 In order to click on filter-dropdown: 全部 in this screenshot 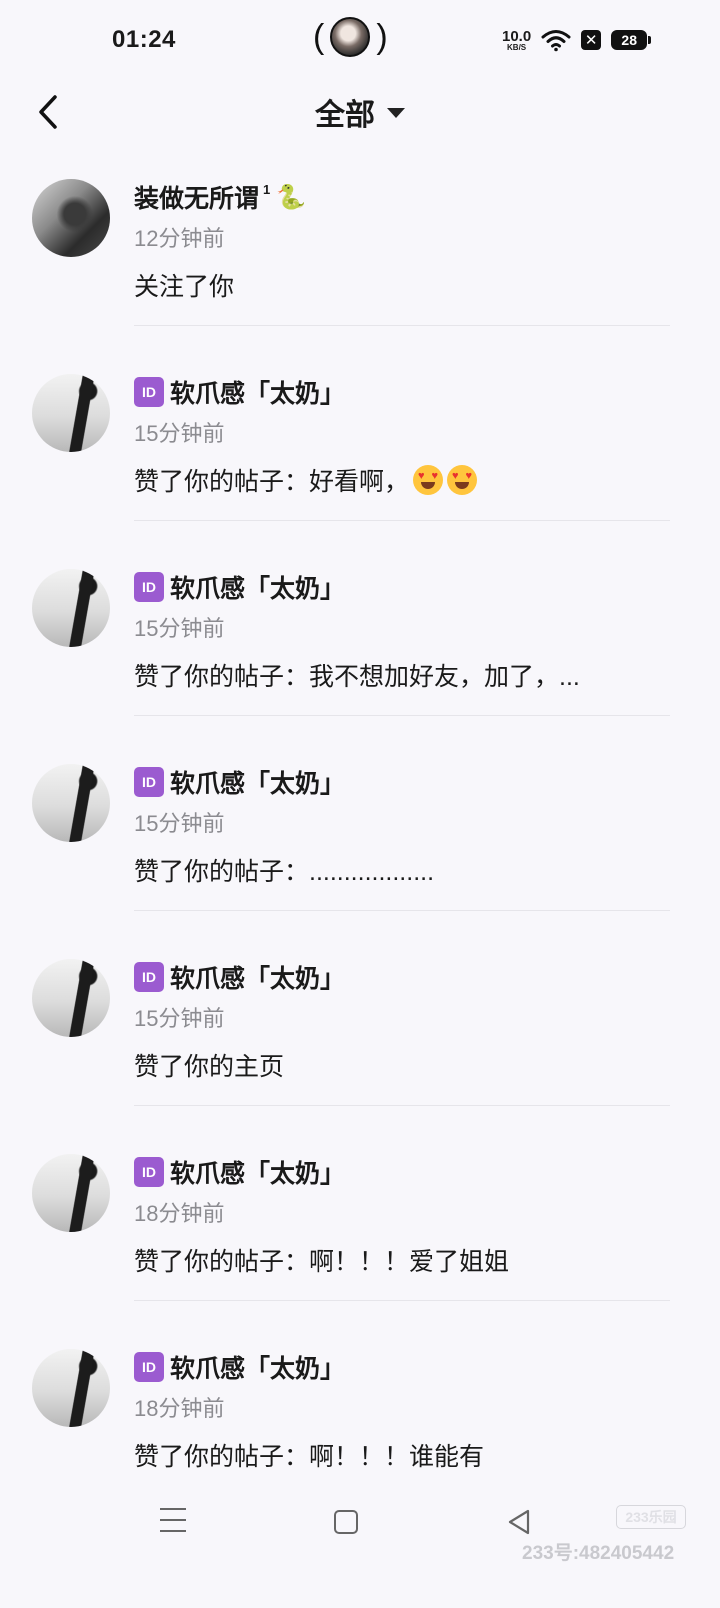, I will do `click(360, 112)`.